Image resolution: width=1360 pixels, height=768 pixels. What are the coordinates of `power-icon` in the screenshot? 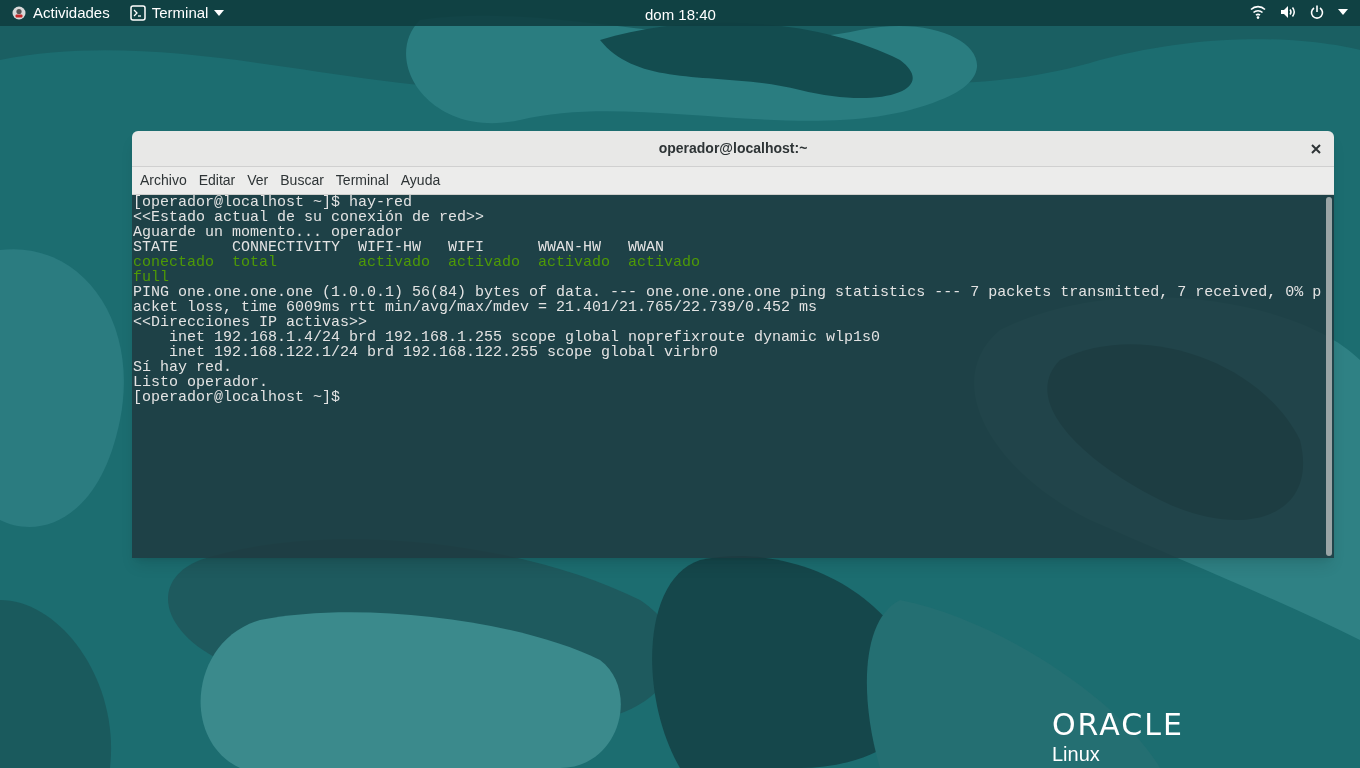 It's located at (1317, 12).